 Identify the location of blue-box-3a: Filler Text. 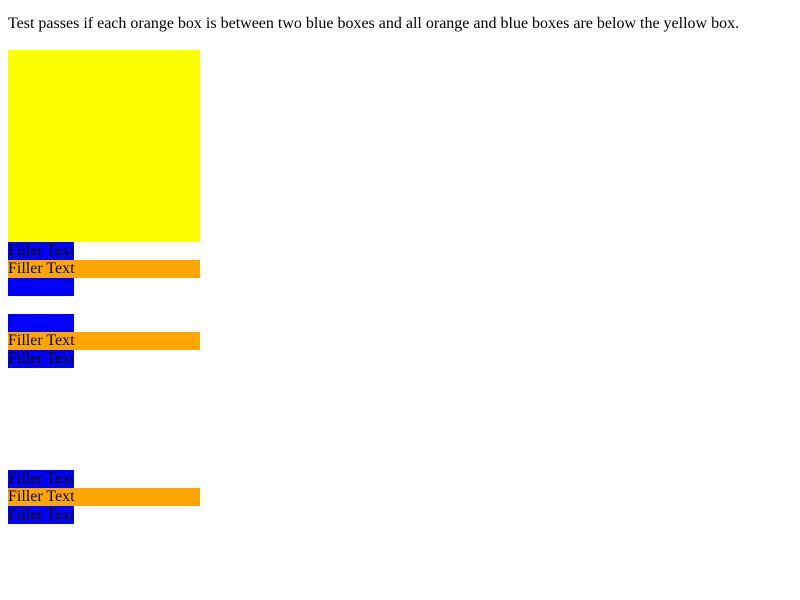
(41, 479).